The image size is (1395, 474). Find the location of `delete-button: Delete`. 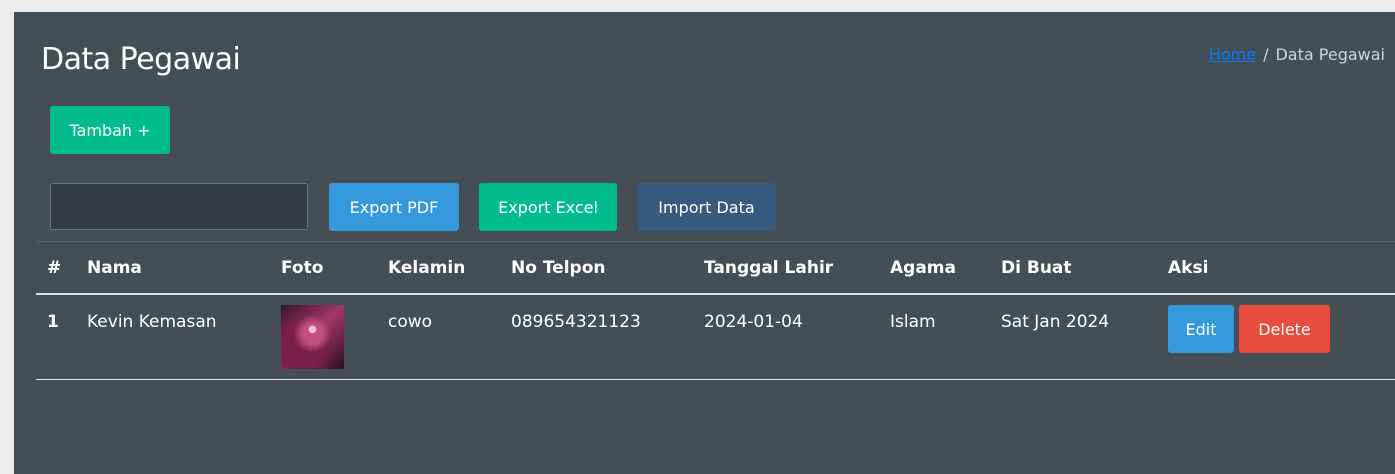

delete-button: Delete is located at coordinates (1284, 329).